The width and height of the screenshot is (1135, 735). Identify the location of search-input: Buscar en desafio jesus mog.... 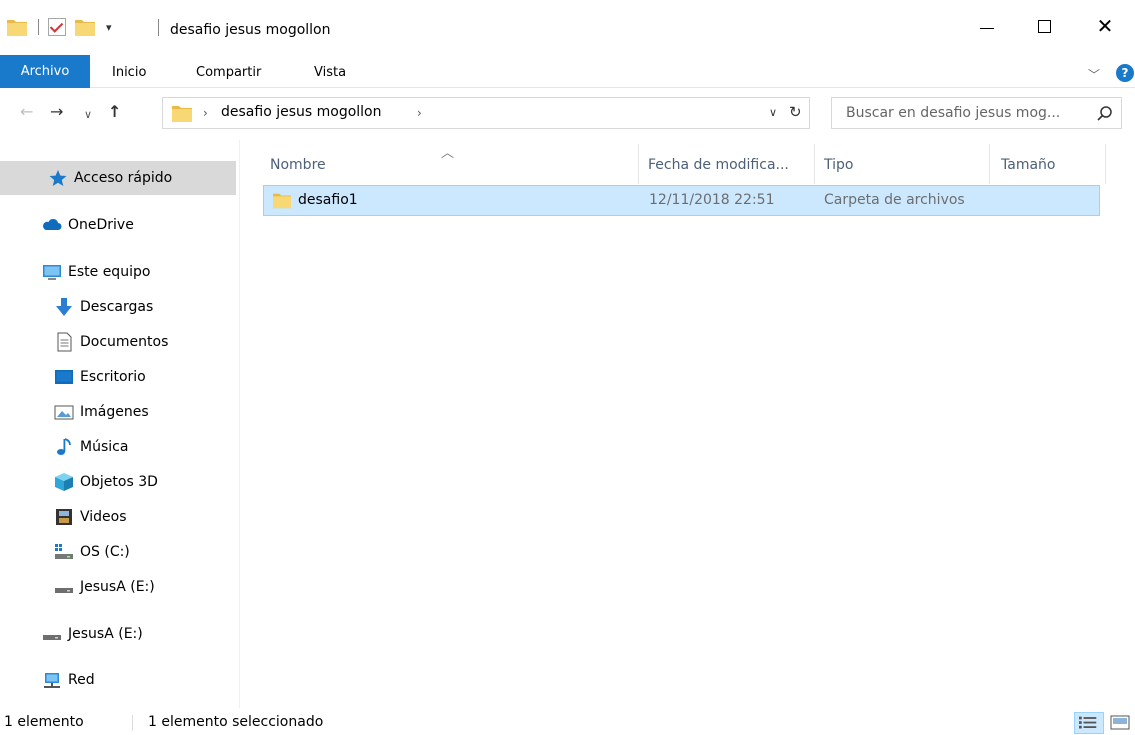
(953, 113).